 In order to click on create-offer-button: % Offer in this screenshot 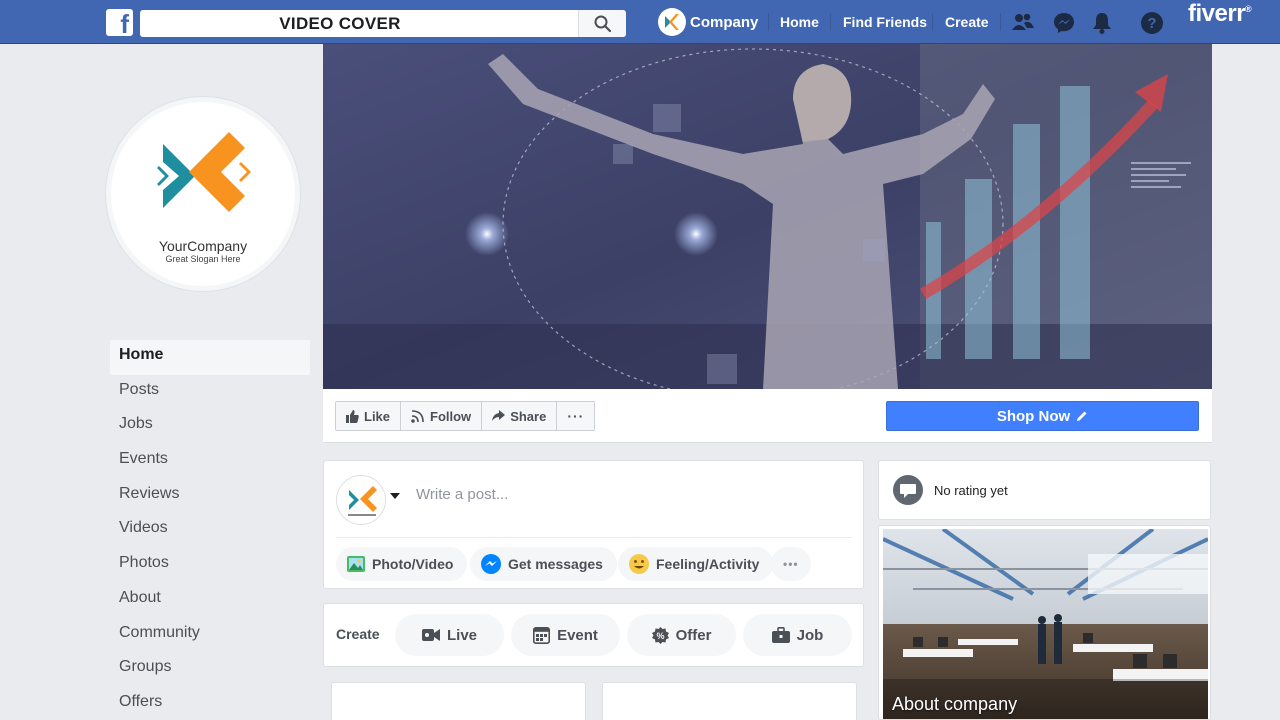, I will do `click(681, 635)`.